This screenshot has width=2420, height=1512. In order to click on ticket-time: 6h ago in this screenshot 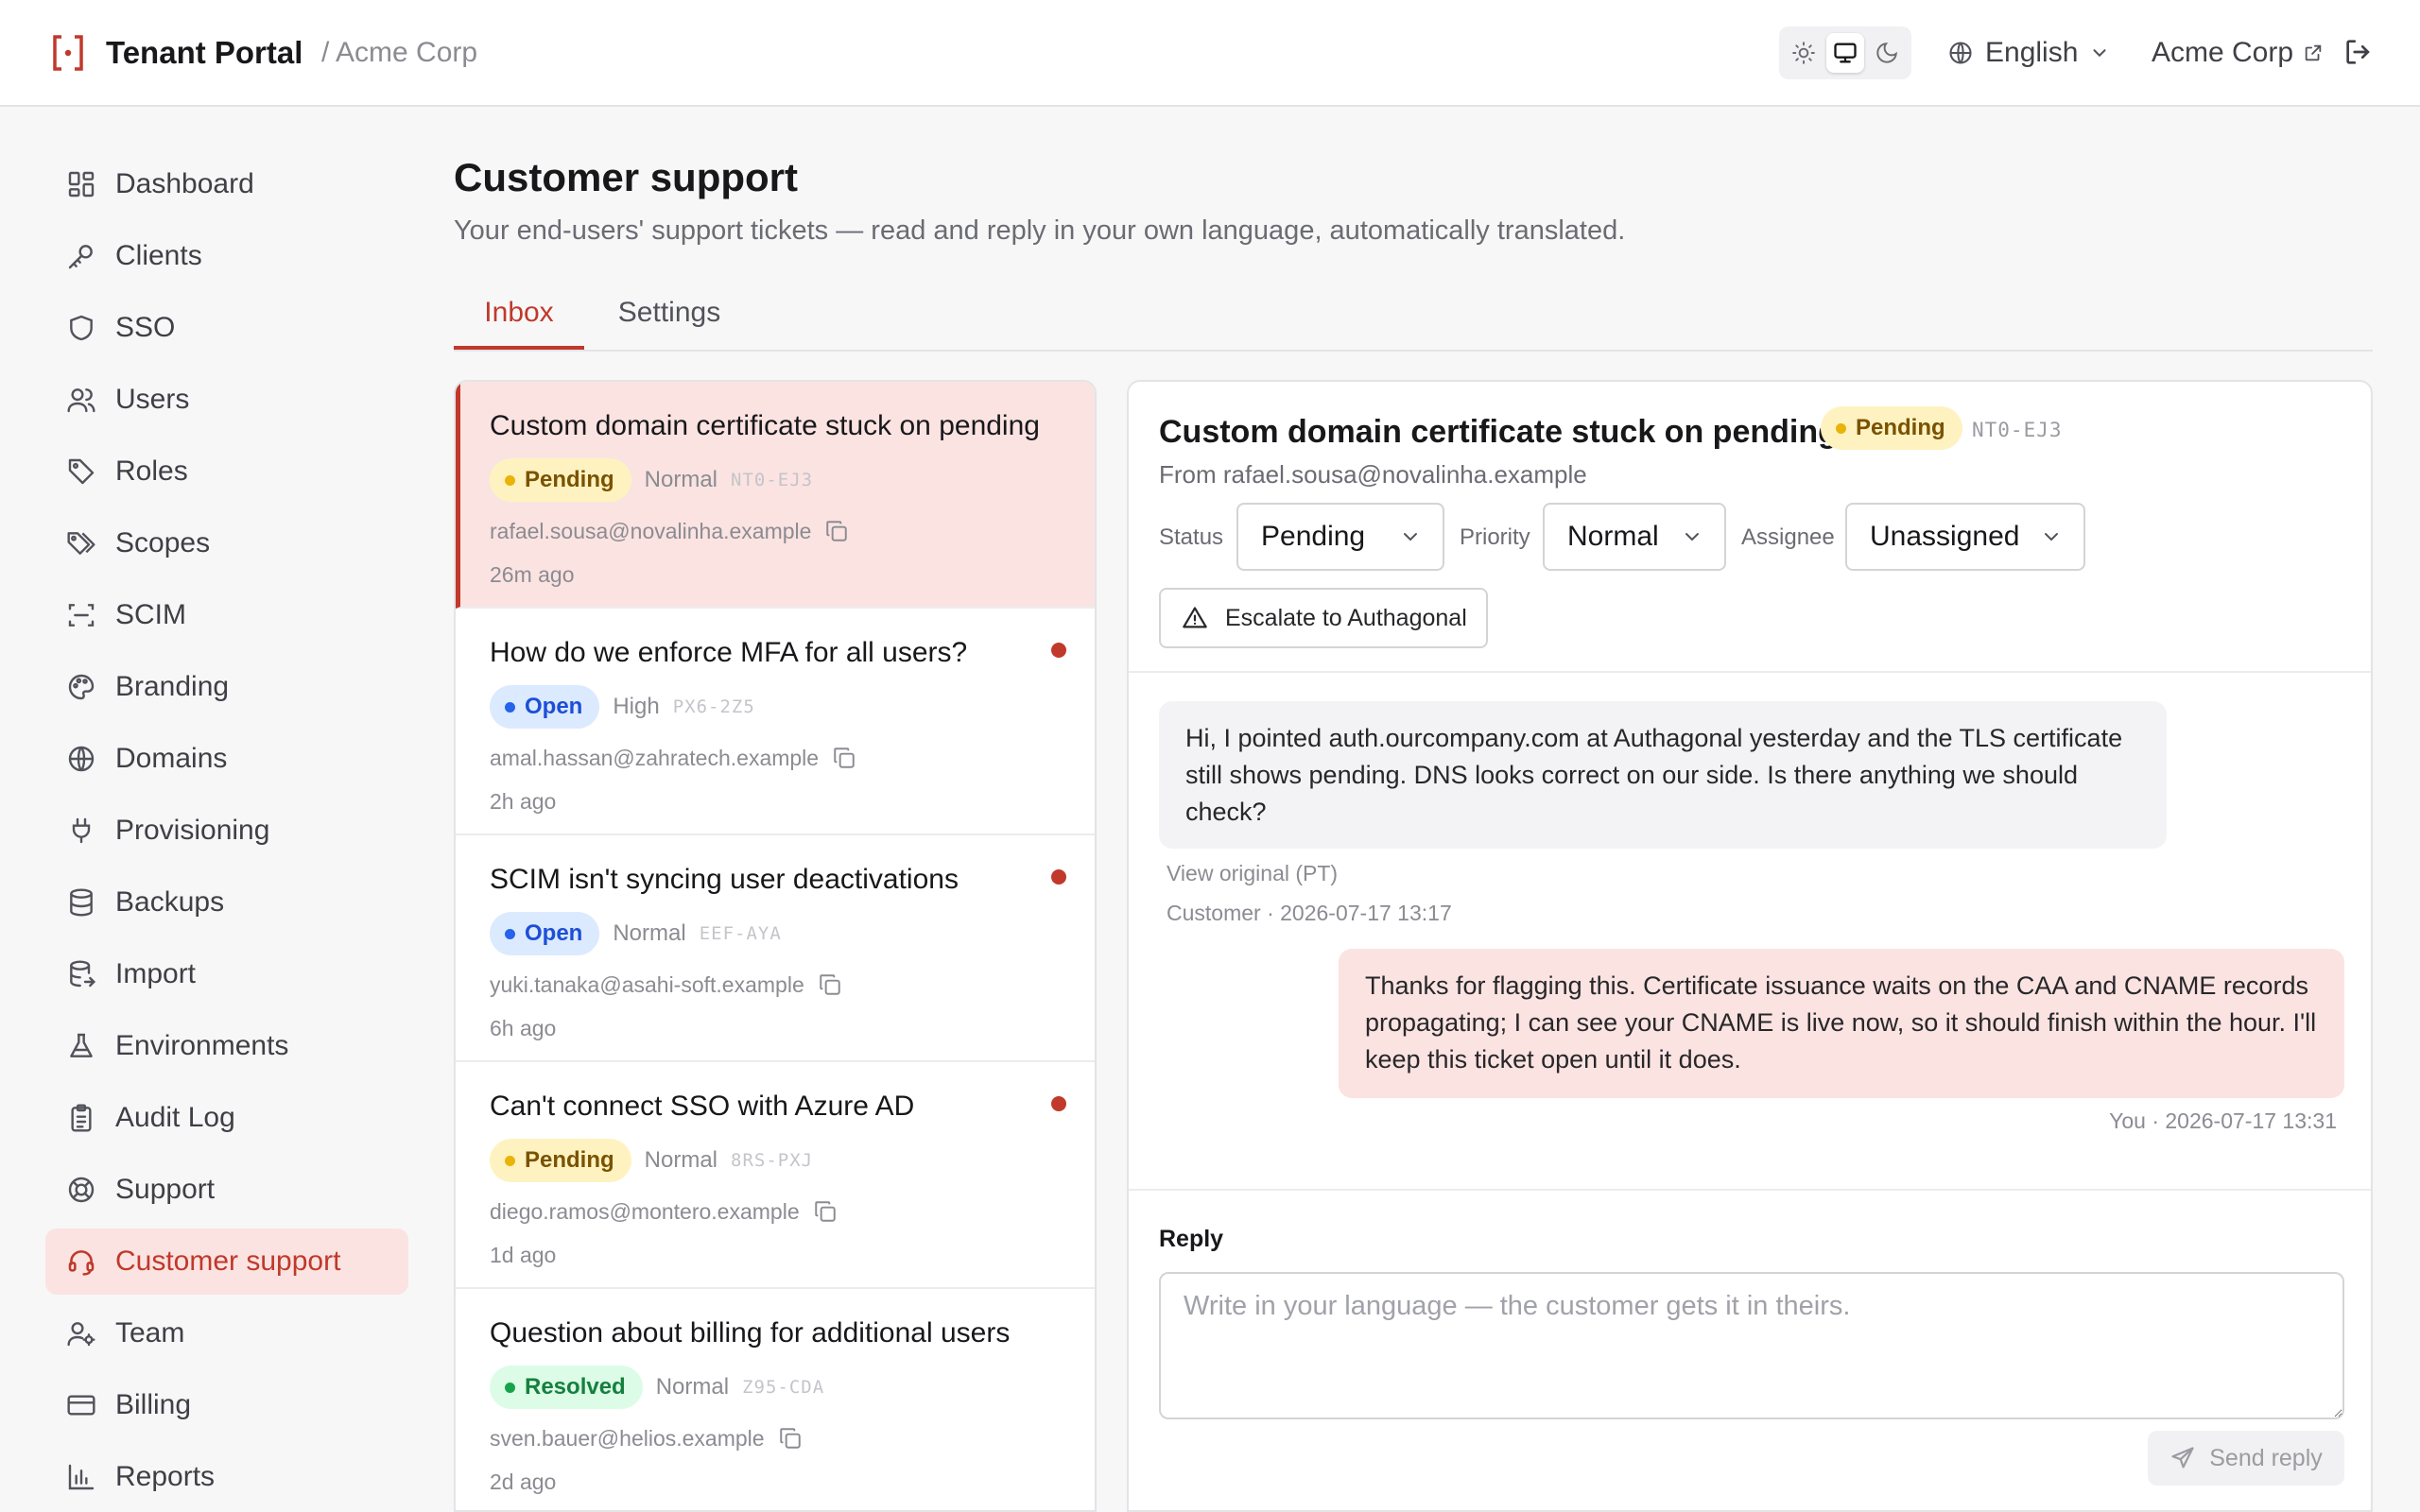, I will do `click(523, 1028)`.